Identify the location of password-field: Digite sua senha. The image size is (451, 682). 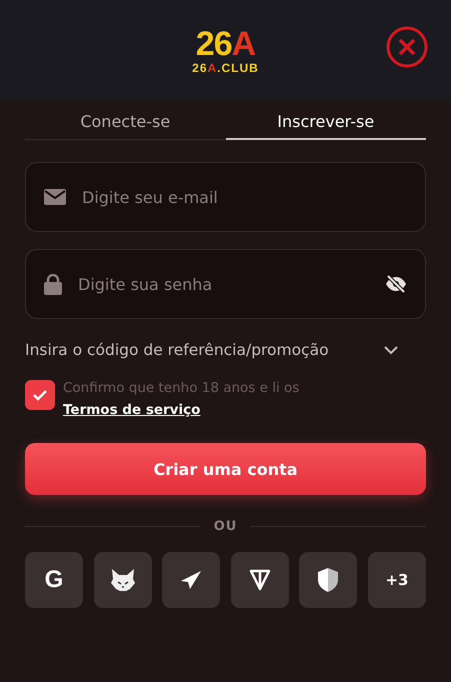
(223, 284).